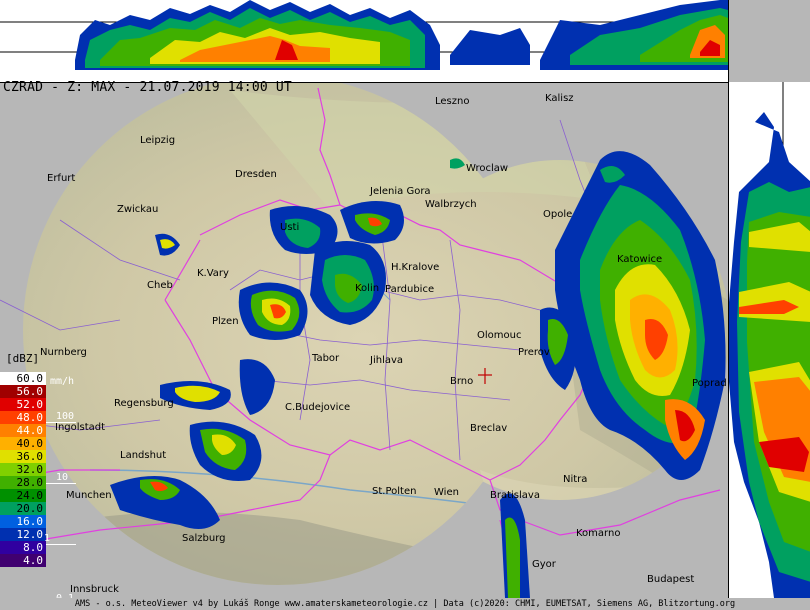  What do you see at coordinates (769, 355) in the screenshot?
I see `side-profile-echoes` at bounding box center [769, 355].